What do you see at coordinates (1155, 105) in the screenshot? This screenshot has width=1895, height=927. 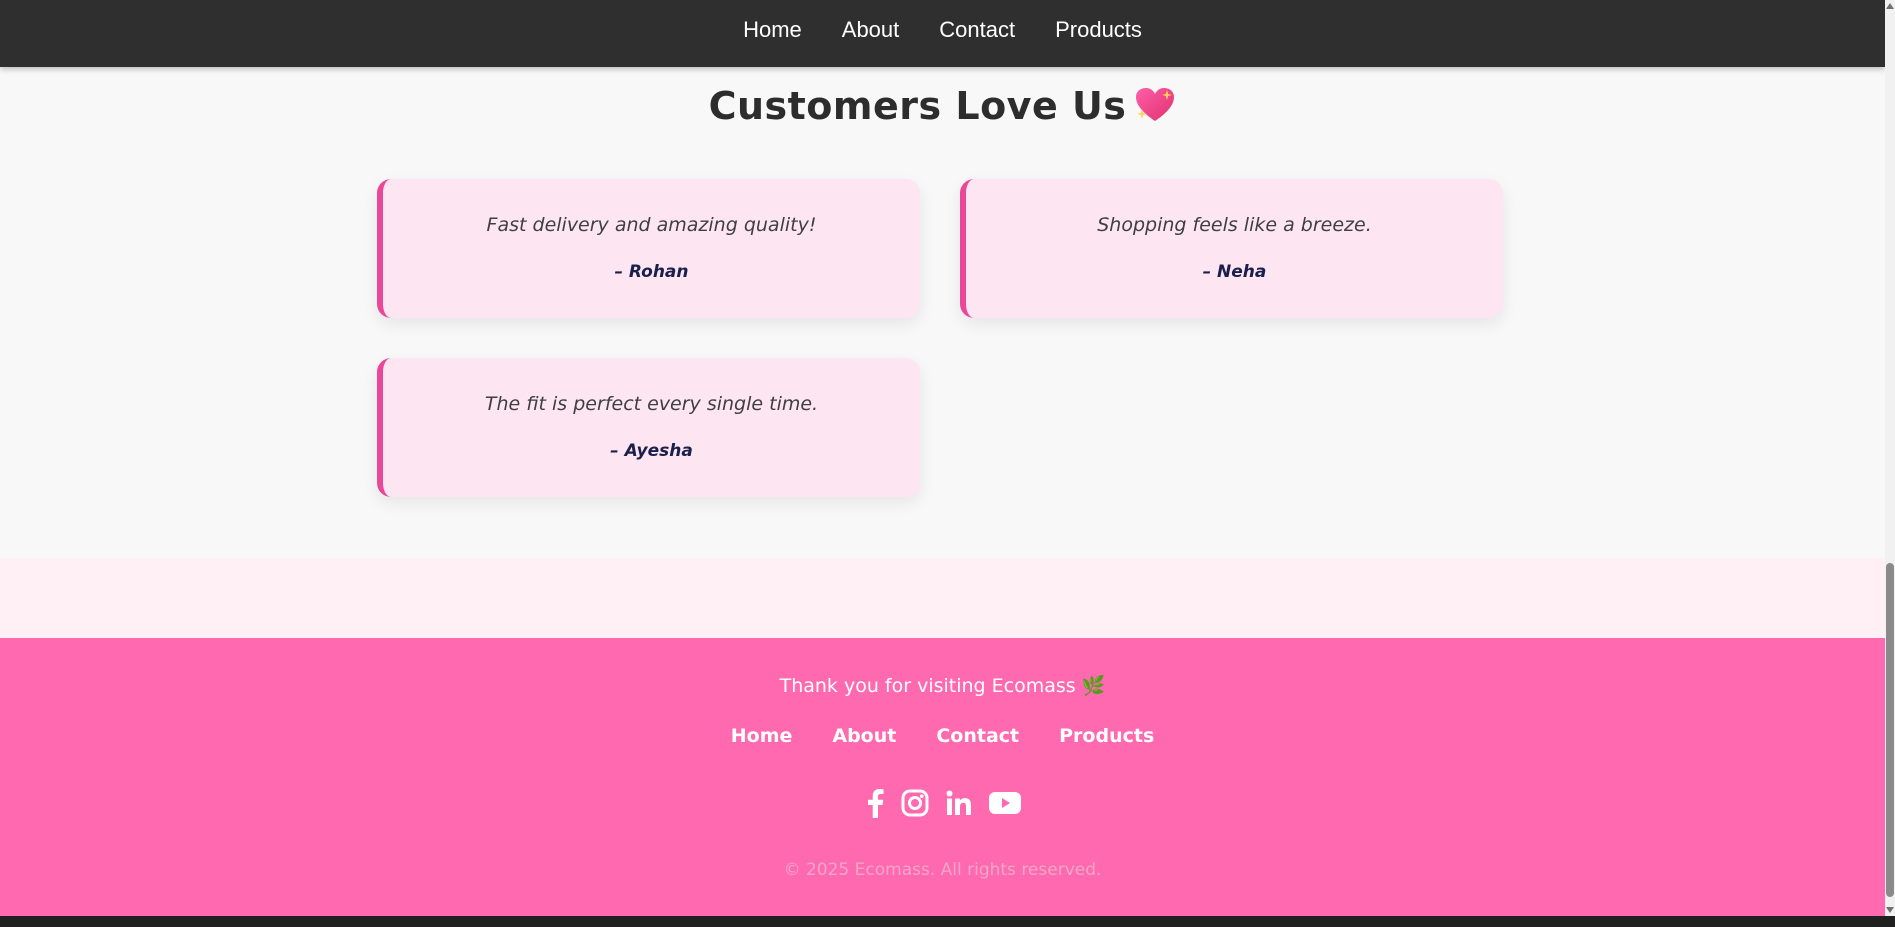 I see `sparkling-heart-icon` at bounding box center [1155, 105].